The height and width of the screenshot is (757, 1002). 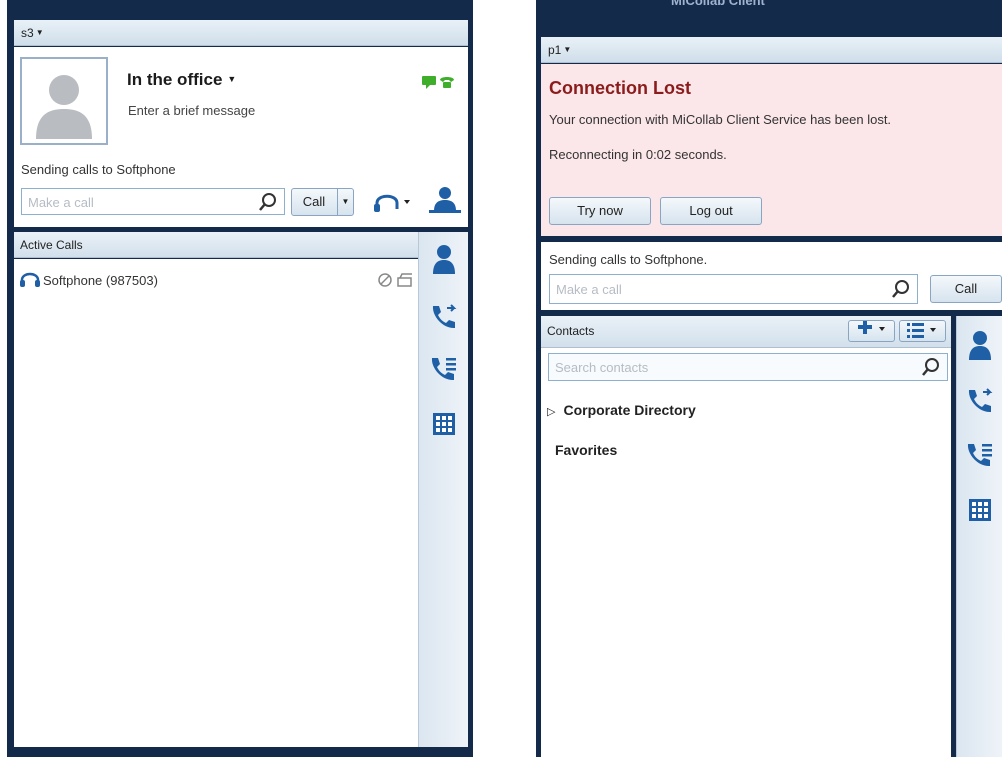 What do you see at coordinates (314, 201) in the screenshot?
I see `call-button-label: Call` at bounding box center [314, 201].